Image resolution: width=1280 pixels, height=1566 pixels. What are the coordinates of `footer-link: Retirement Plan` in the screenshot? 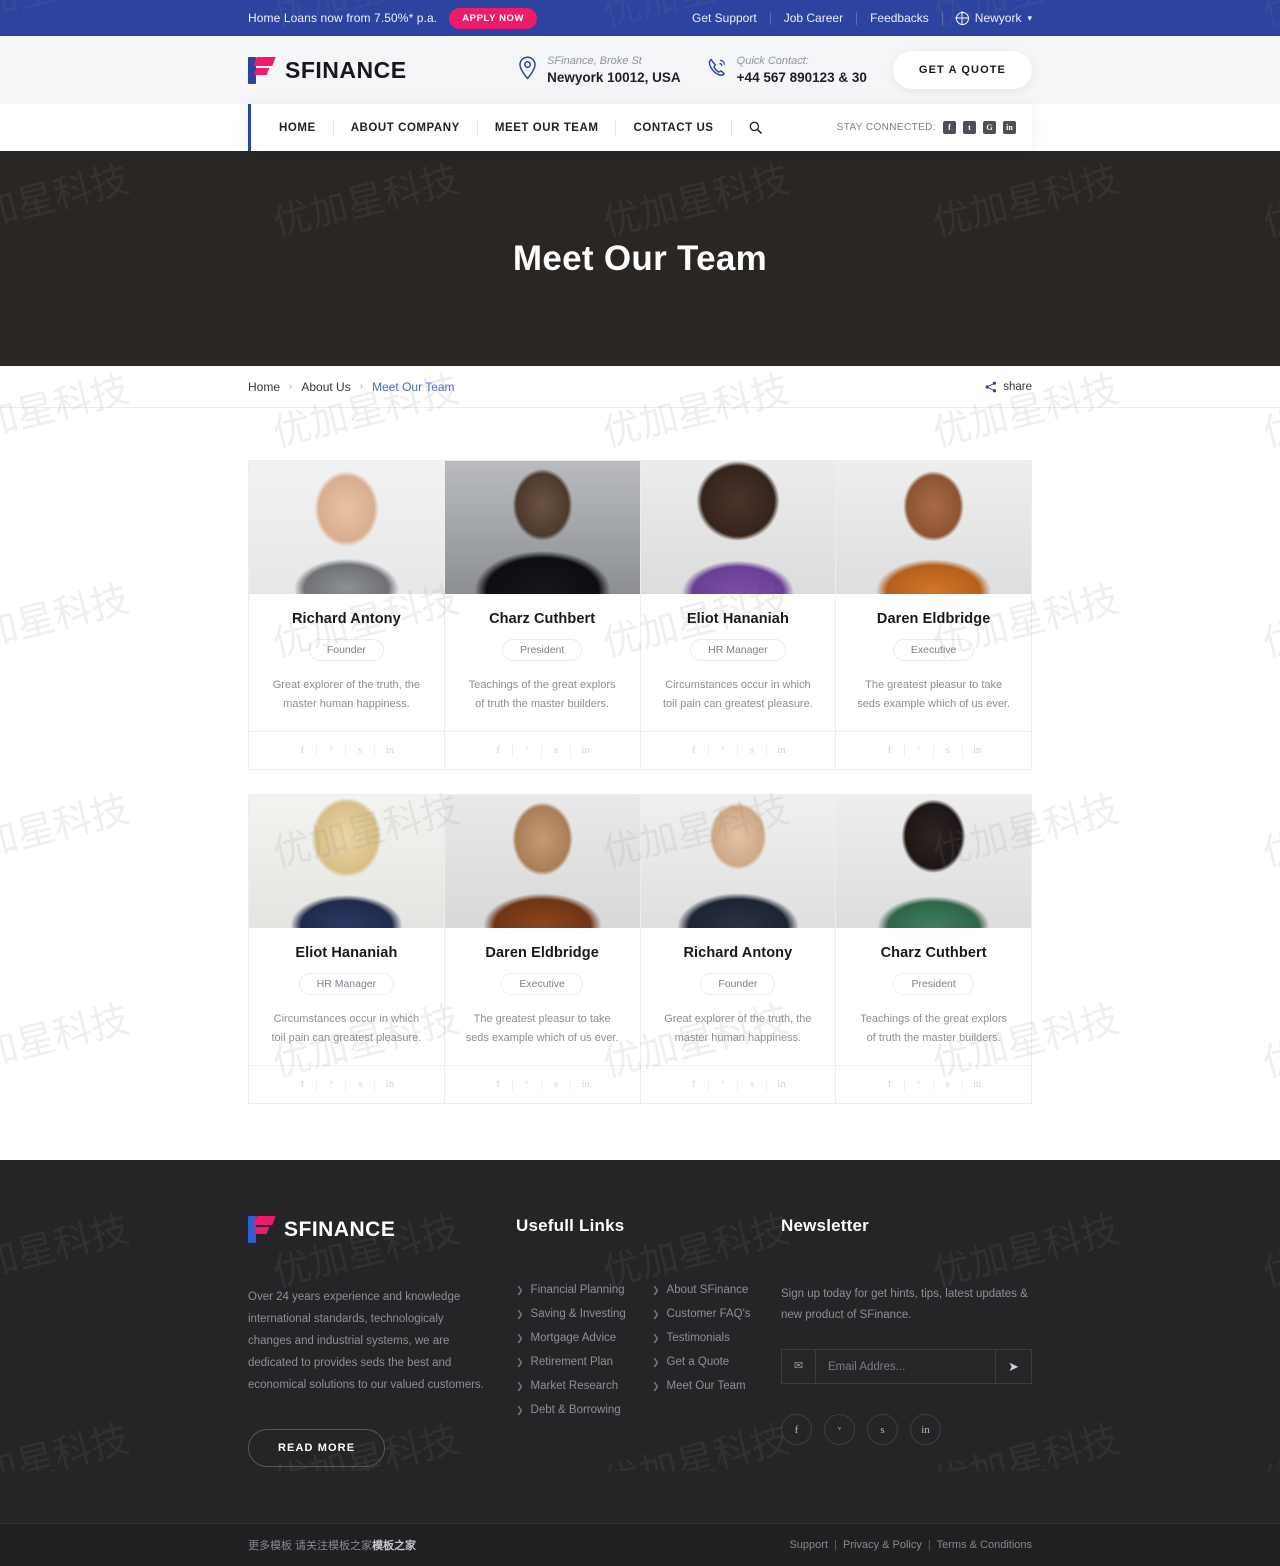 It's located at (572, 1362).